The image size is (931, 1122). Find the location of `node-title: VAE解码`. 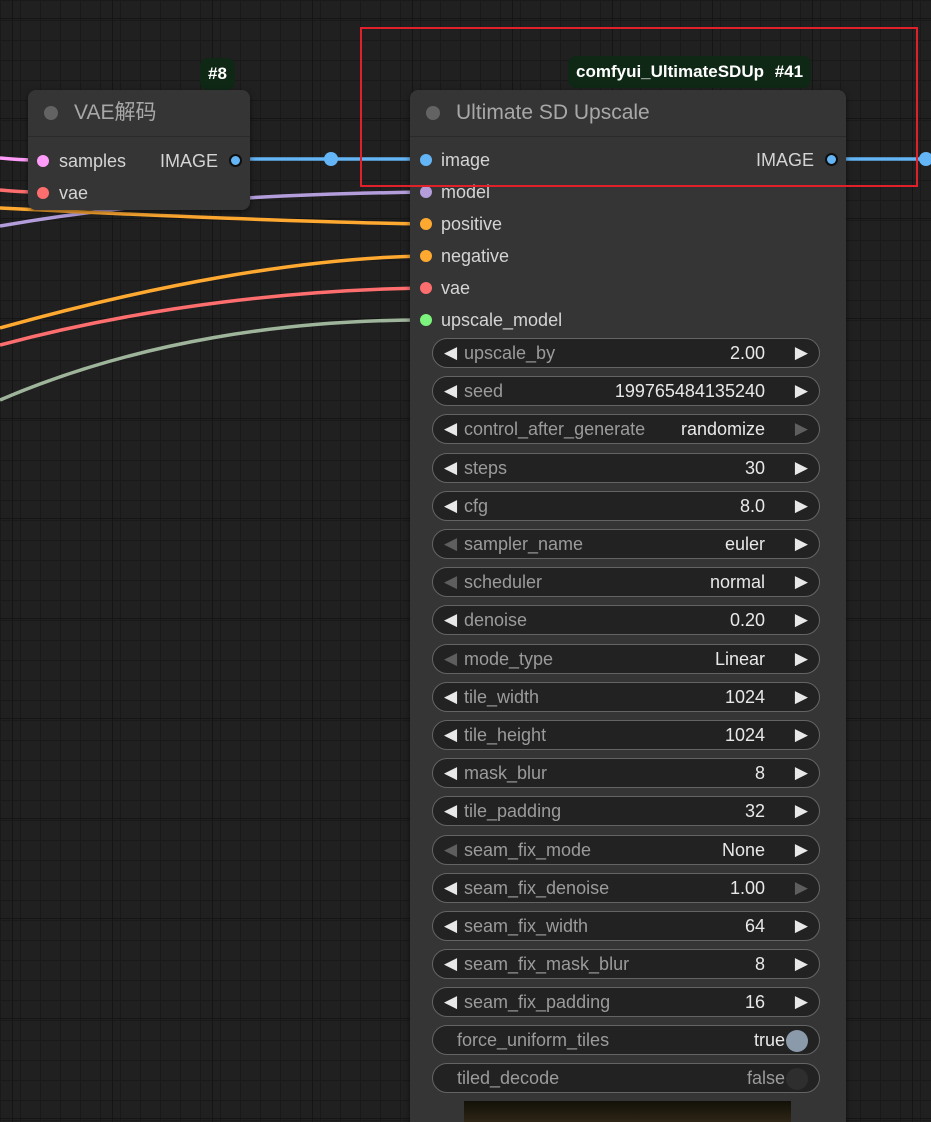

node-title: VAE解码 is located at coordinates (115, 112).